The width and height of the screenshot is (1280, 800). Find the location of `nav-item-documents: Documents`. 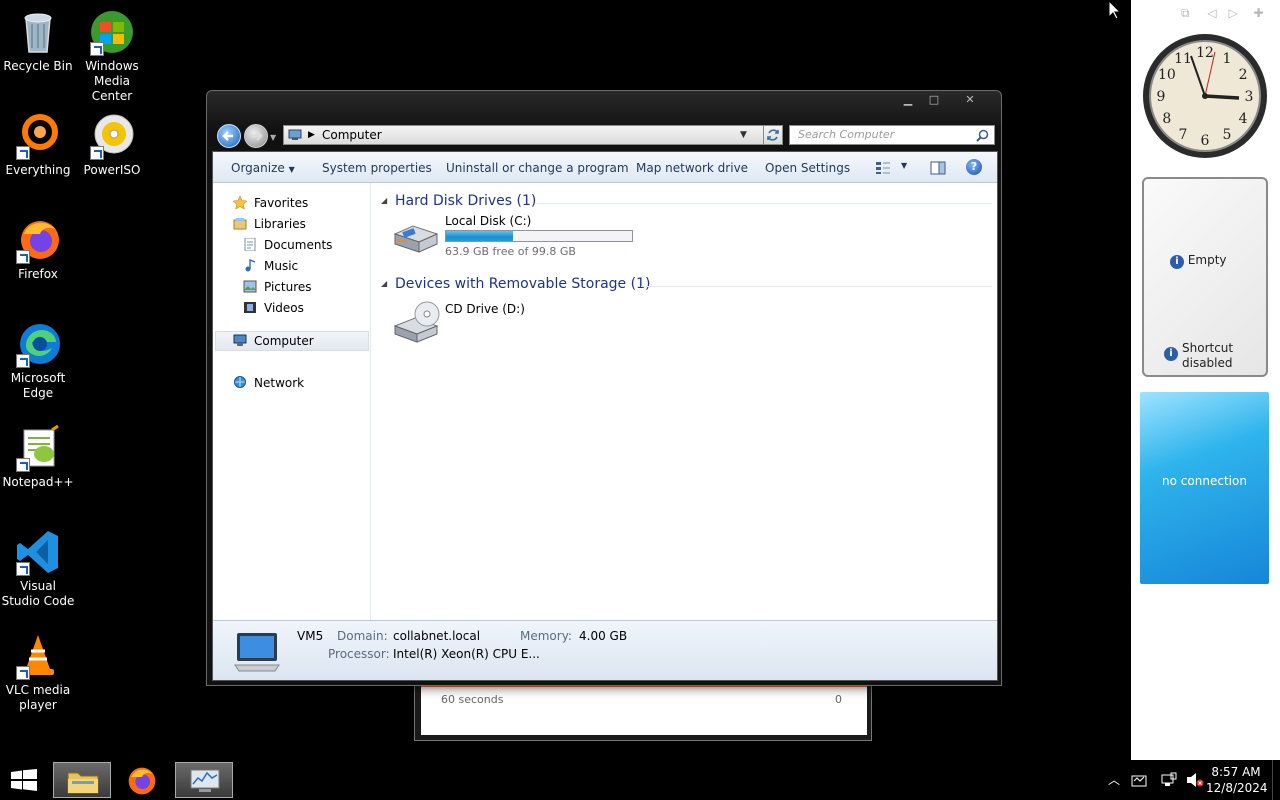

nav-item-documents: Documents is located at coordinates (287, 245).